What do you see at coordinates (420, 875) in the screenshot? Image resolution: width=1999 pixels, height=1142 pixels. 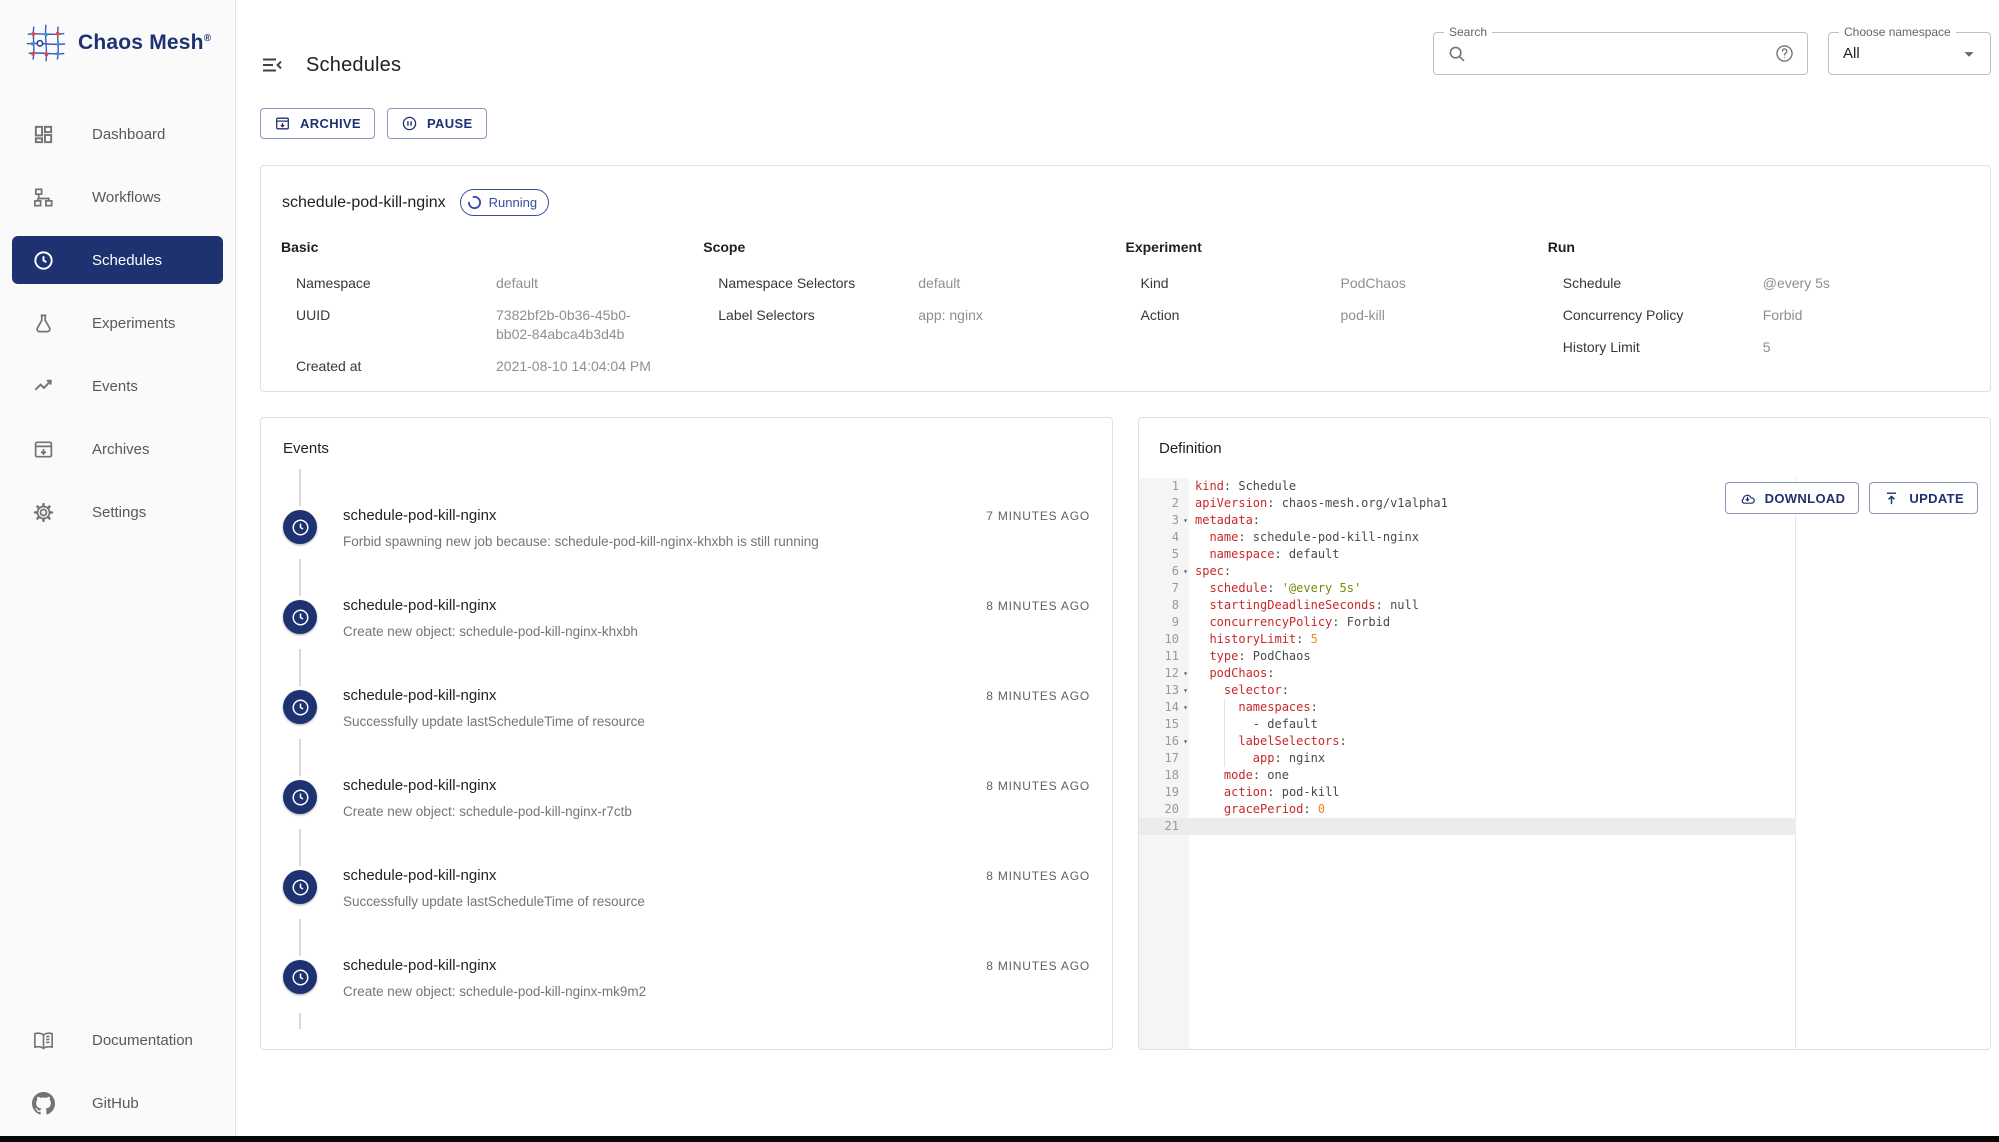 I see `event-name: schedule-pod-kill-nginx` at bounding box center [420, 875].